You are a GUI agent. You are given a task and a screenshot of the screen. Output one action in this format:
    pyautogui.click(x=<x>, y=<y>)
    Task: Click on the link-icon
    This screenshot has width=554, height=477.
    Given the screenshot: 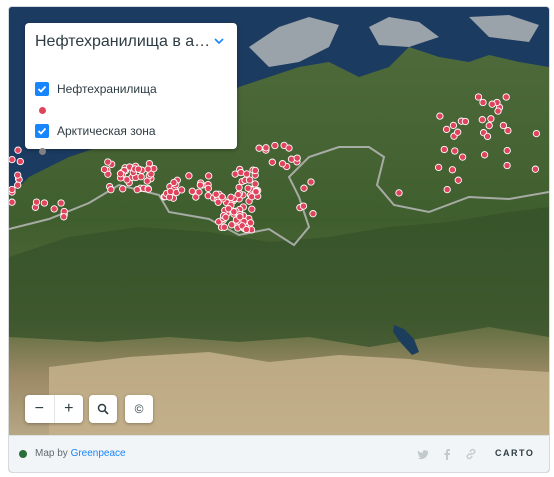 What is the action you would take?
    pyautogui.click(x=471, y=454)
    